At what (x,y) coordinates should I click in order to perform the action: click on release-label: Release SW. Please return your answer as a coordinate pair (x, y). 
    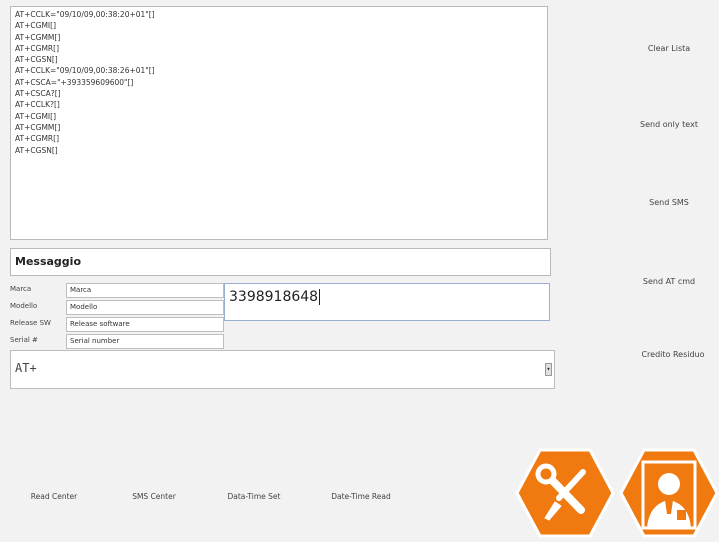
    Looking at the image, I should click on (30, 323).